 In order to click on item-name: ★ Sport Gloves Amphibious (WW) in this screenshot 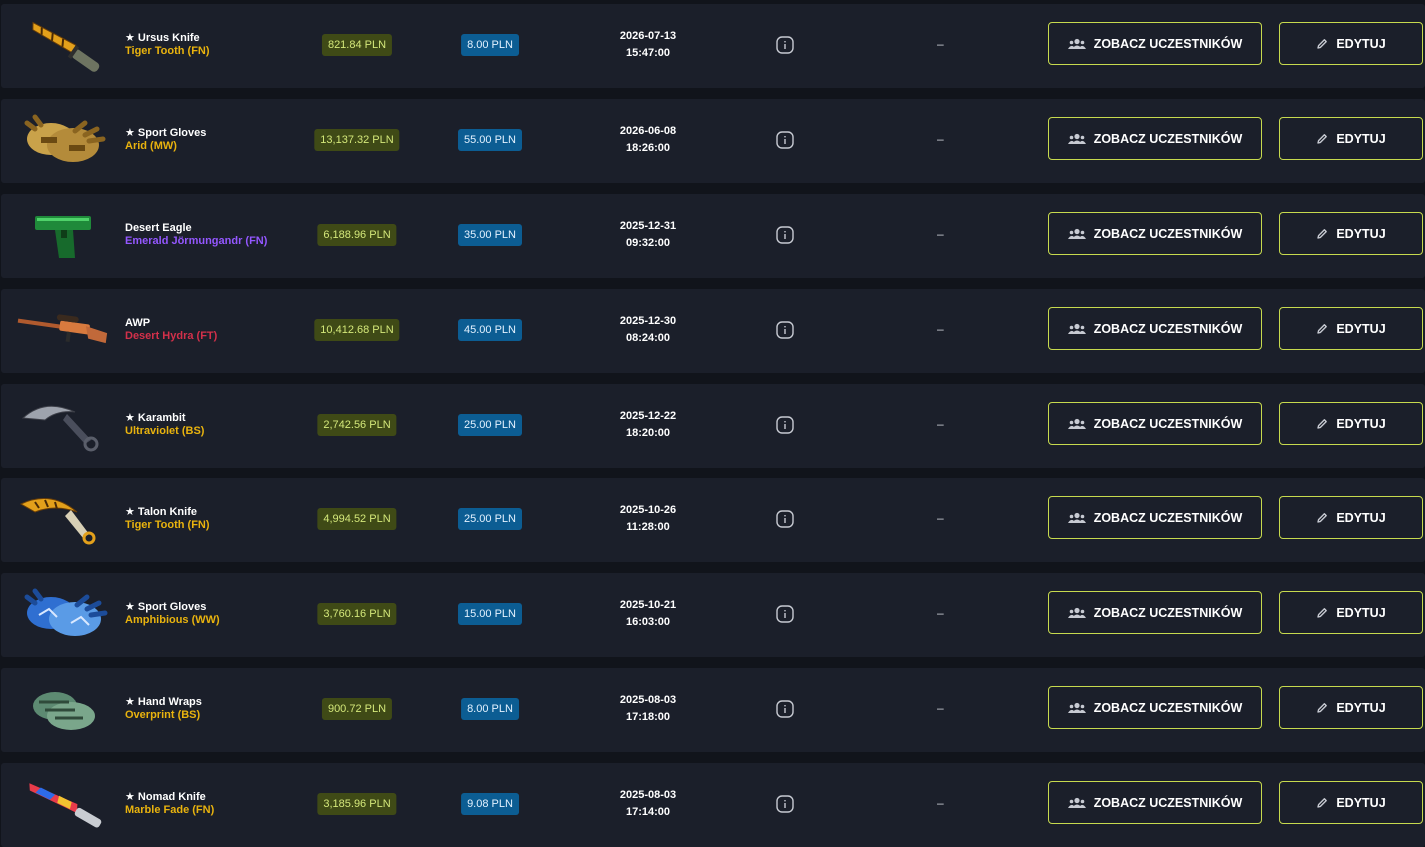, I will do `click(215, 614)`.